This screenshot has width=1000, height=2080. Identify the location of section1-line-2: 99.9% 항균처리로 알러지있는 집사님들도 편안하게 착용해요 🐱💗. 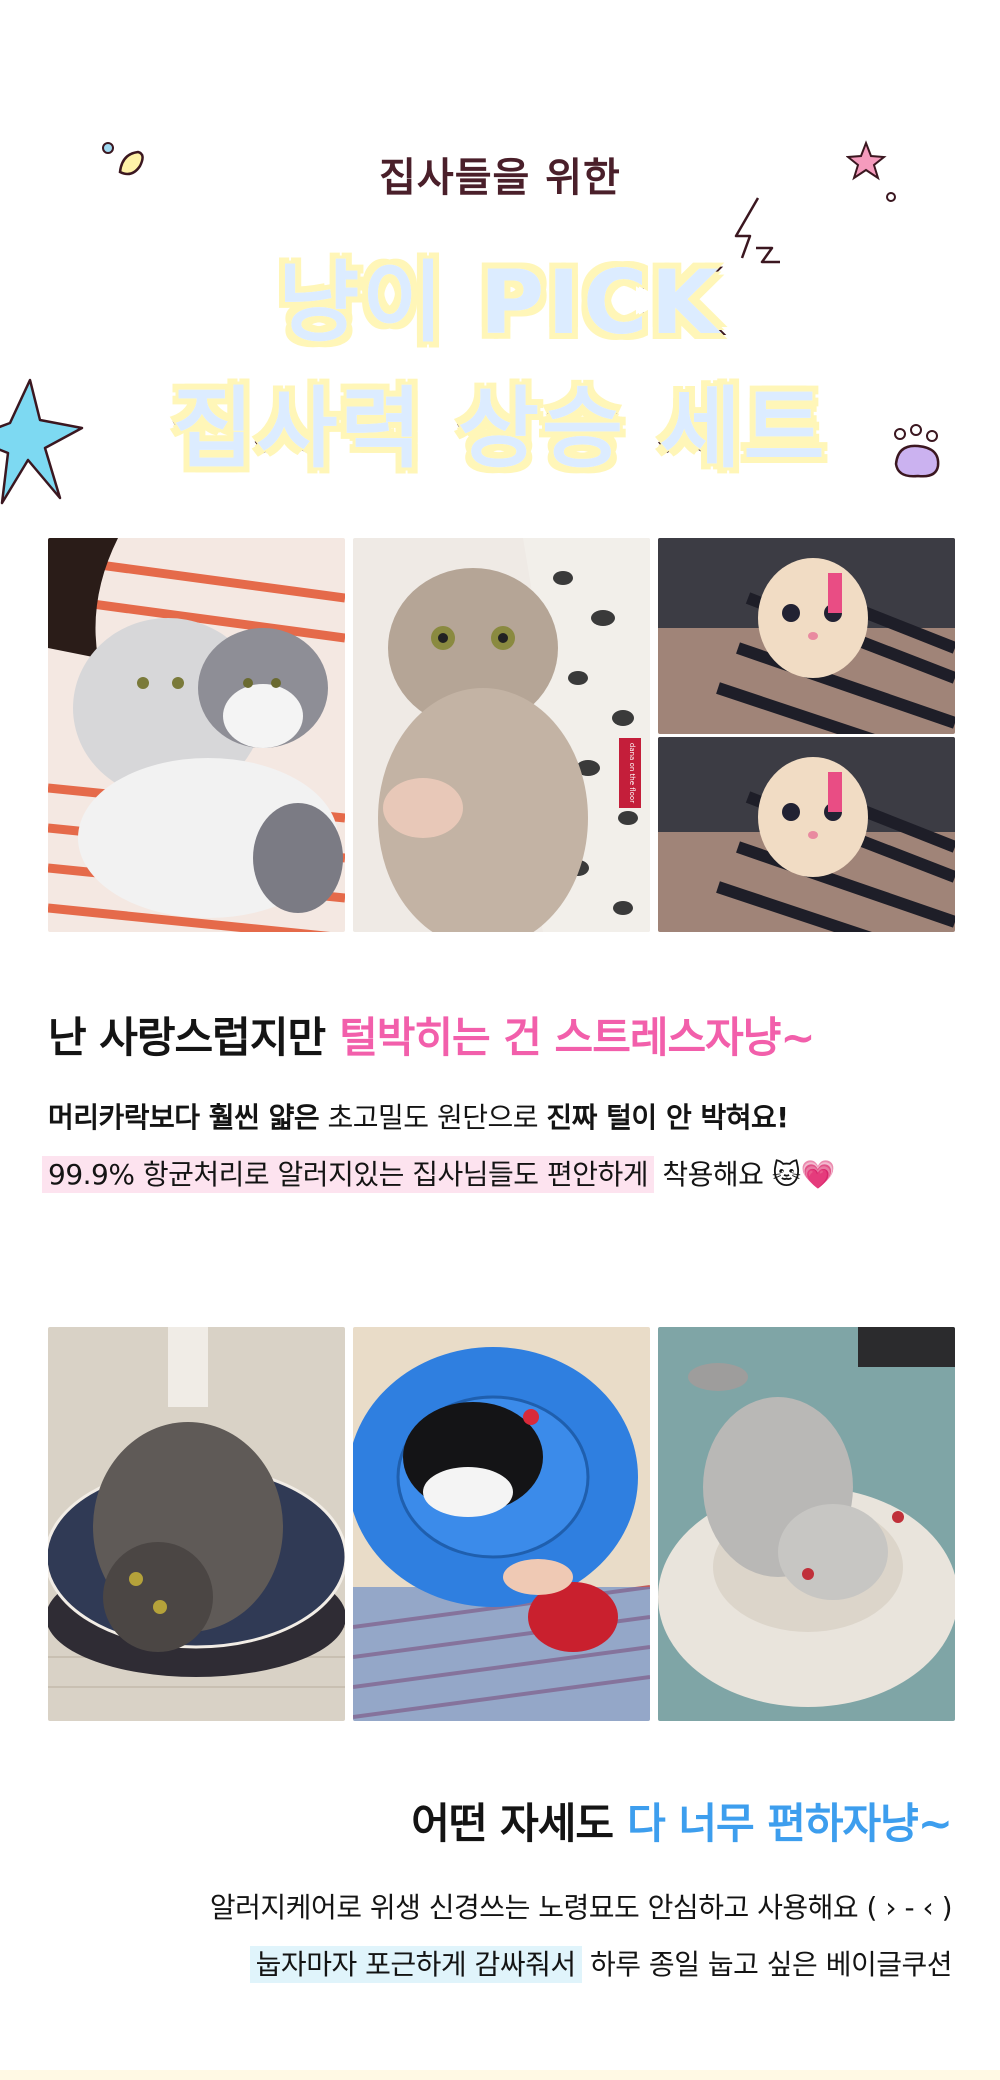
(438, 1173).